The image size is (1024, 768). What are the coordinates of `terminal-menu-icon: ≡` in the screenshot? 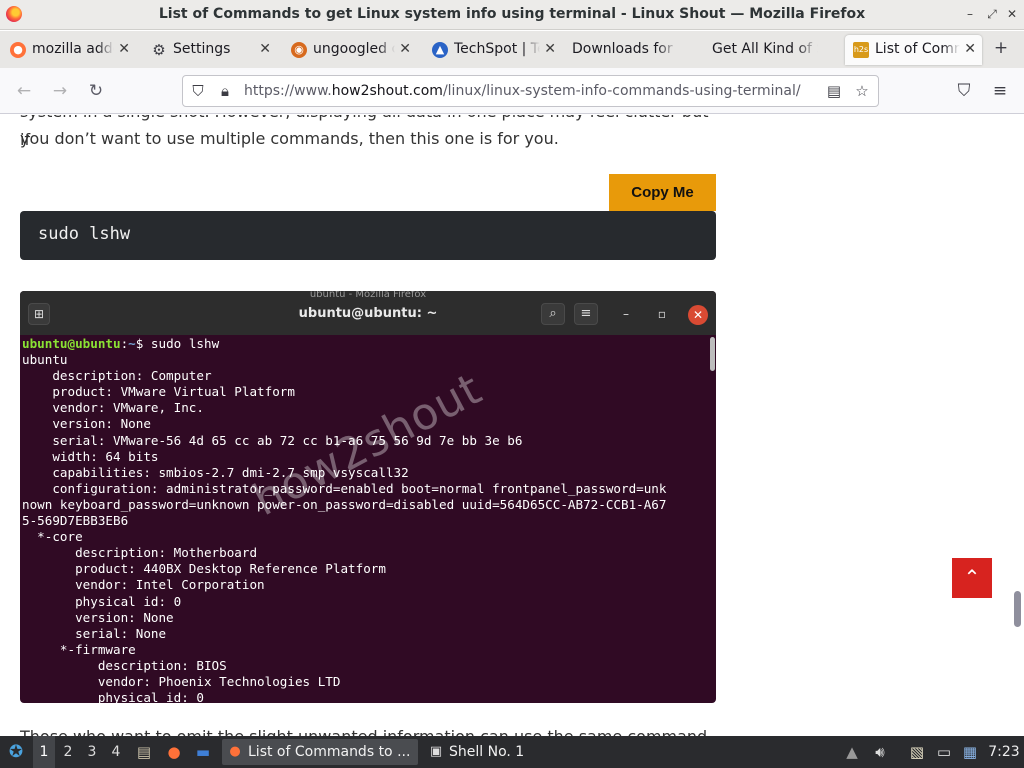 It's located at (586, 314).